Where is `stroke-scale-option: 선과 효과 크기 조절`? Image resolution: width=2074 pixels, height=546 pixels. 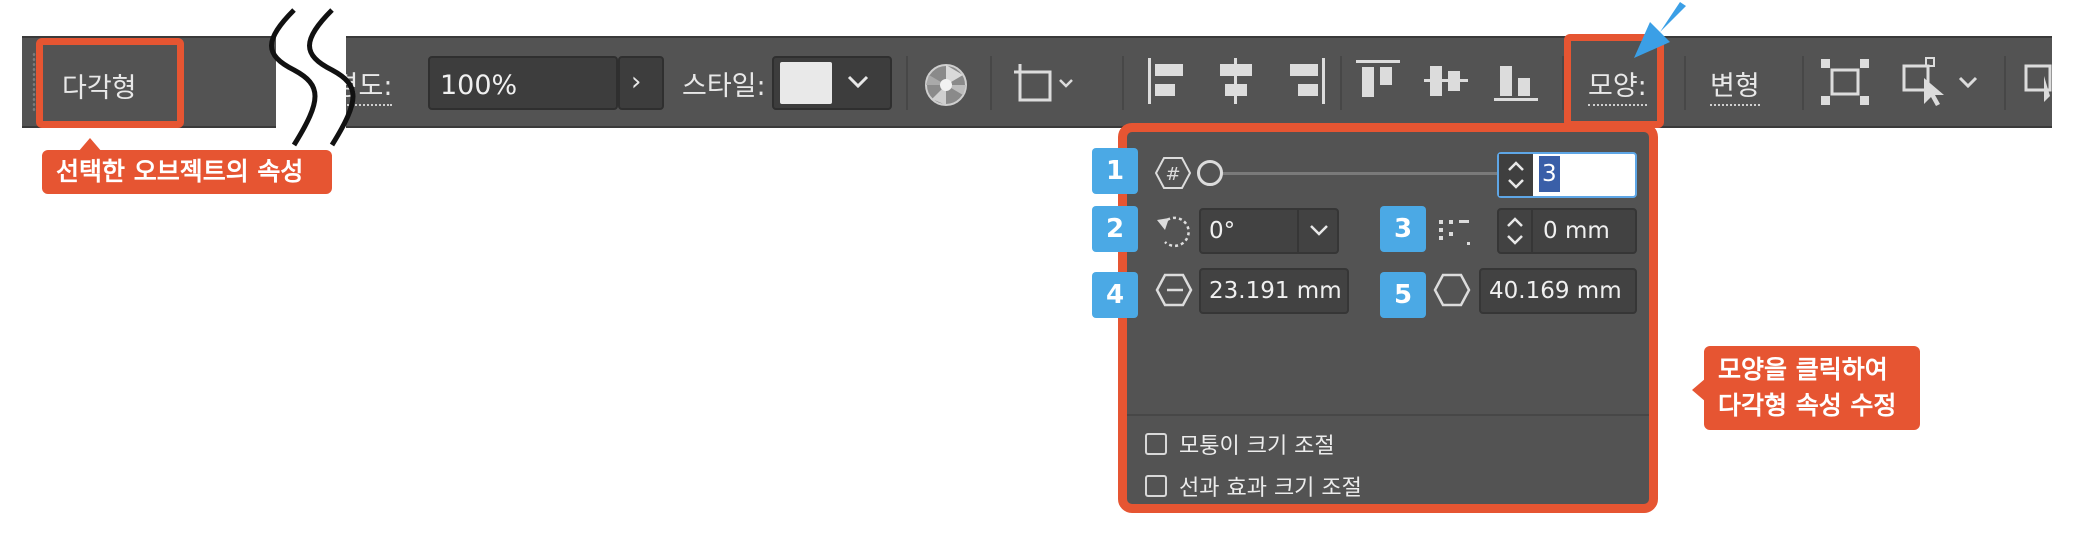 stroke-scale-option: 선과 효과 크기 조절 is located at coordinates (1253, 486).